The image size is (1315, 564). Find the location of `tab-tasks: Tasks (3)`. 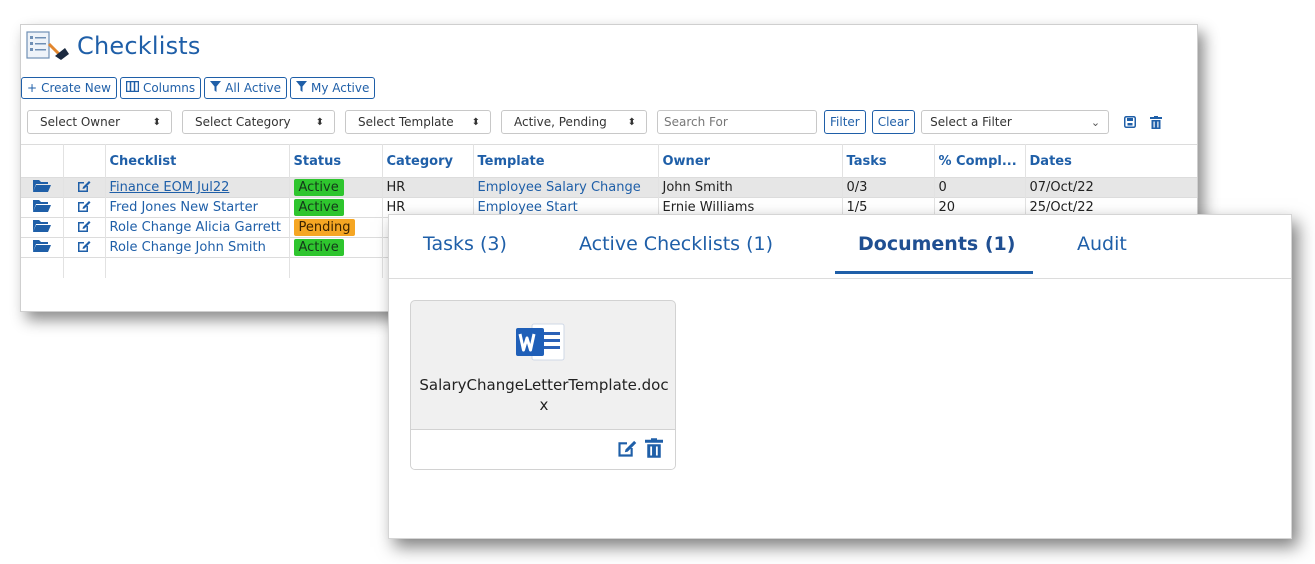

tab-tasks: Tasks (3) is located at coordinates (465, 244).